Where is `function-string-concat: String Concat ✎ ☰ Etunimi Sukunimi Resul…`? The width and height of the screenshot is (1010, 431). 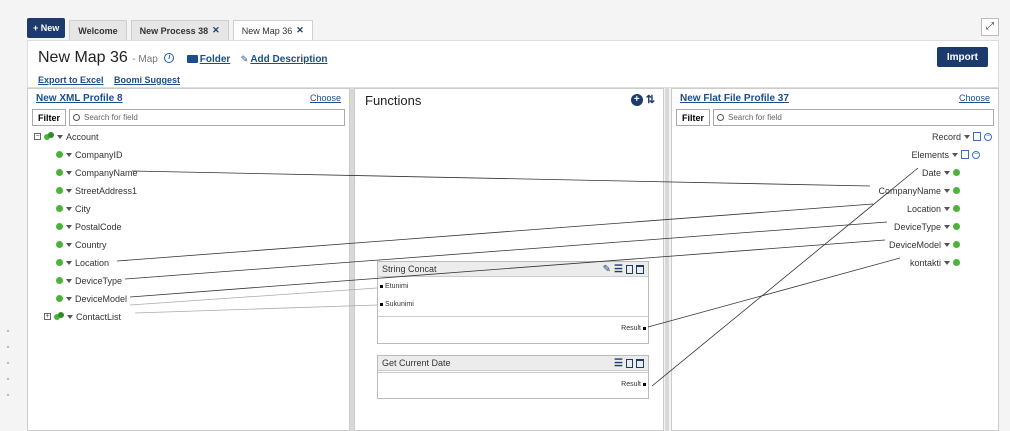 function-string-concat: String Concat ✎ ☰ Etunimi Sukunimi Resul… is located at coordinates (513, 302).